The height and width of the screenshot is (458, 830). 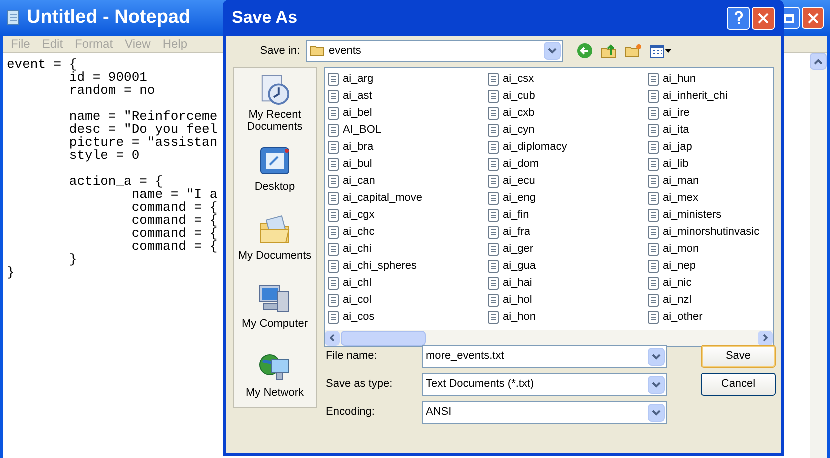 What do you see at coordinates (332, 338) in the screenshot?
I see `scroll-left-button` at bounding box center [332, 338].